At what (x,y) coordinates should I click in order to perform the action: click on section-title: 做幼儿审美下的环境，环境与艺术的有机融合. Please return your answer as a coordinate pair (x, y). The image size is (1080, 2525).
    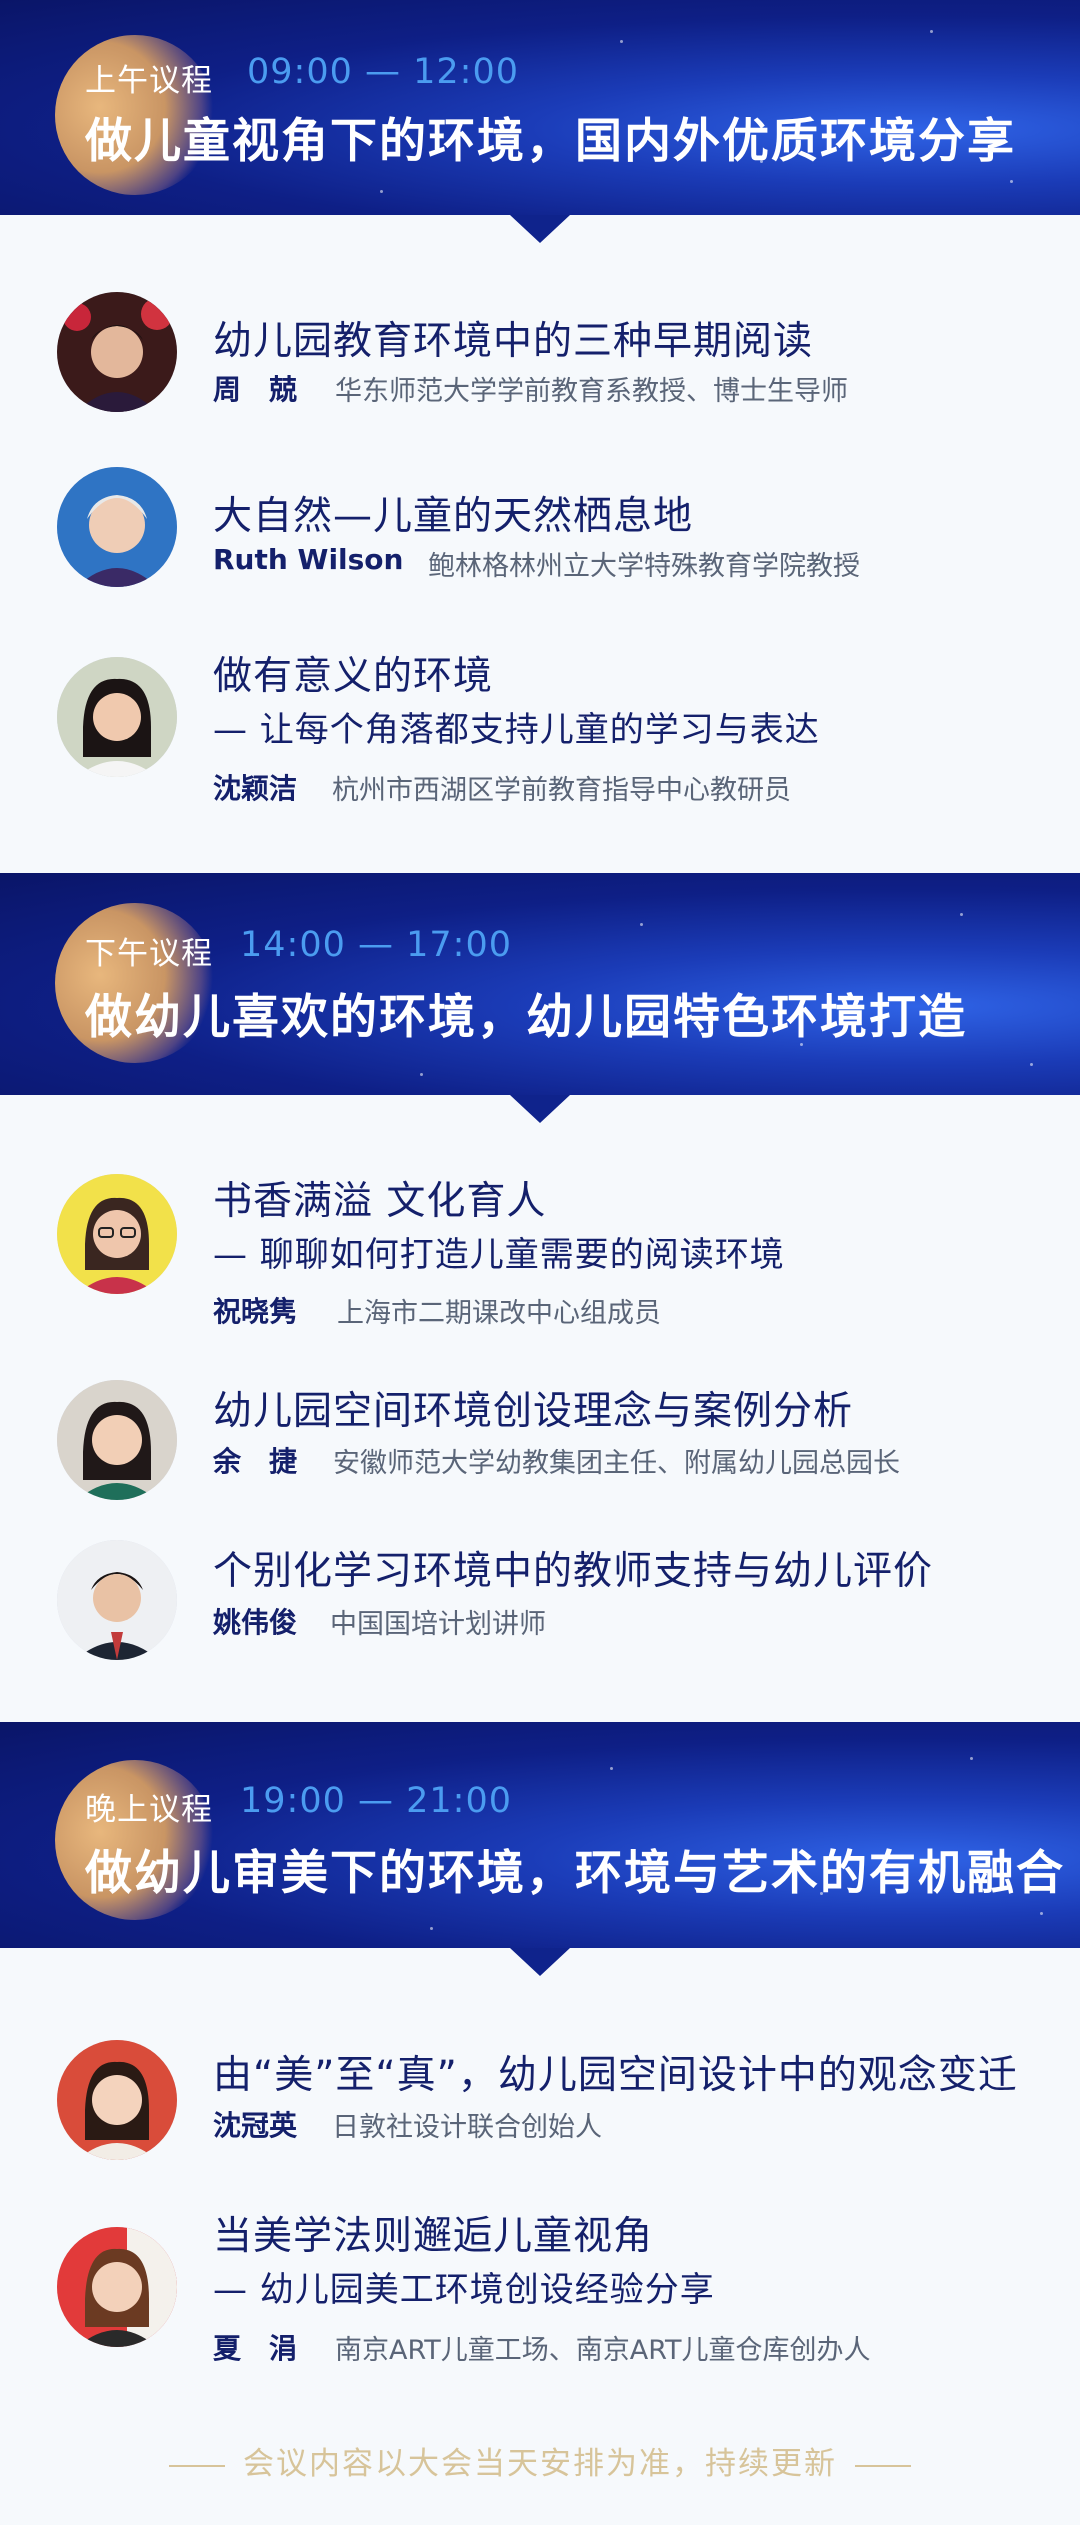
    Looking at the image, I should click on (575, 1873).